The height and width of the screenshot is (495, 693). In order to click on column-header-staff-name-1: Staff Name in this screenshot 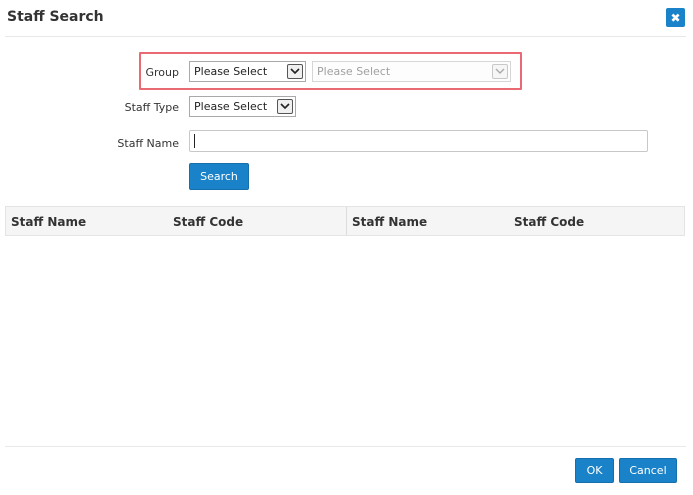, I will do `click(49, 222)`.